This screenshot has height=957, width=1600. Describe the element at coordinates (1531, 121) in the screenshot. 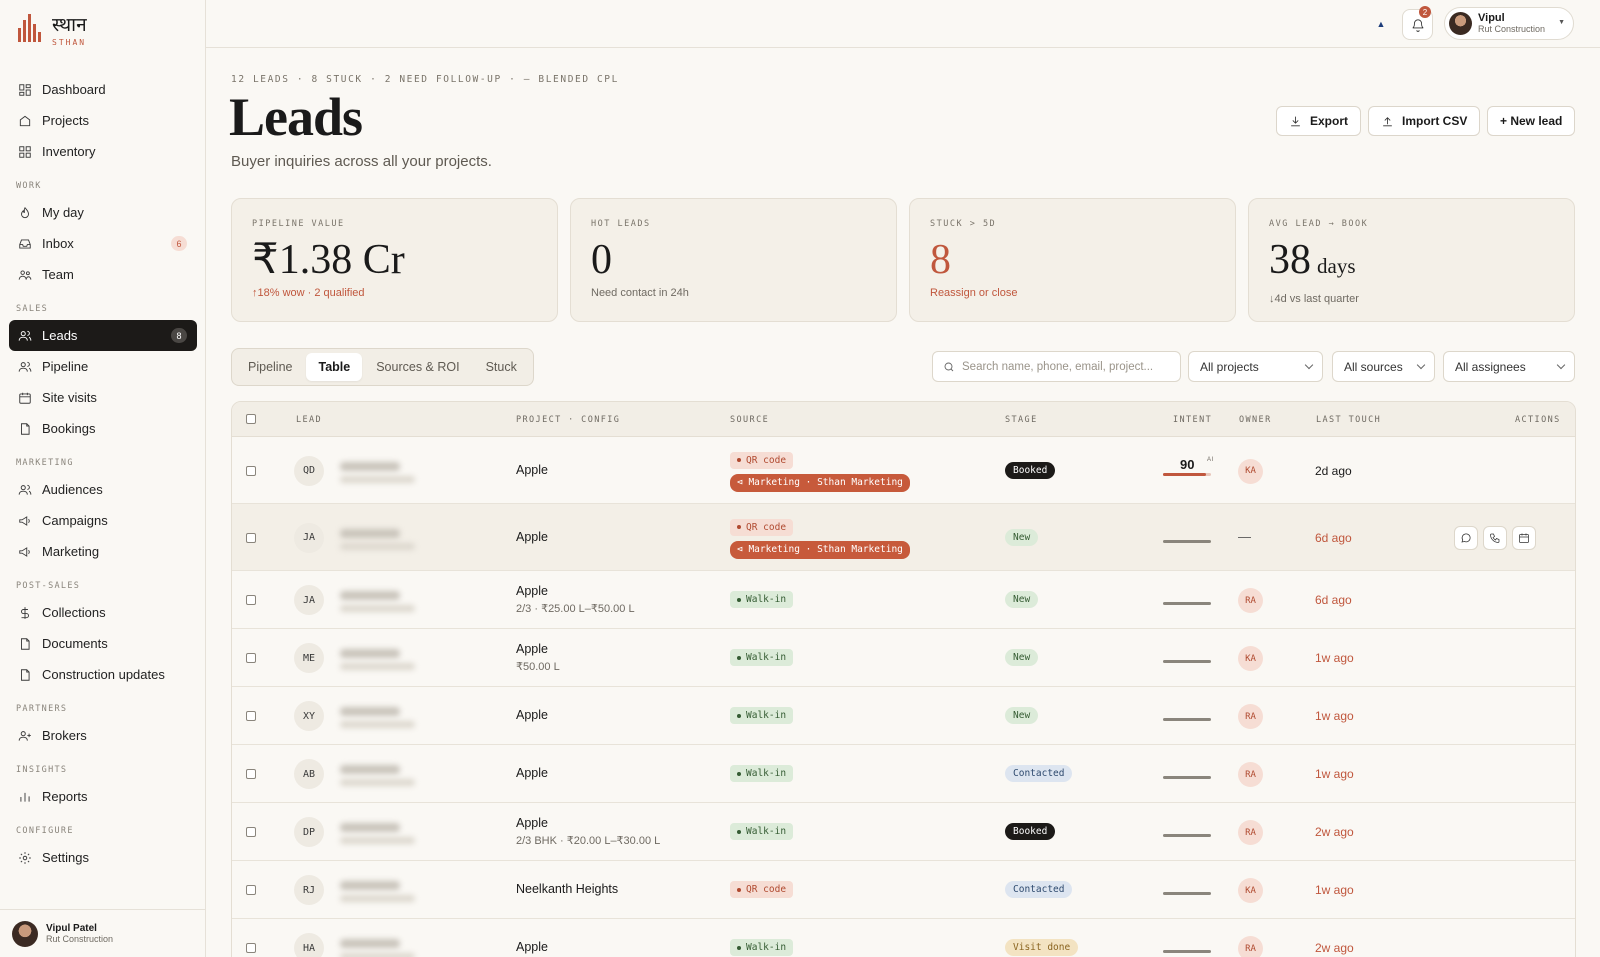

I see `new-lead-button: + New lead` at that location.